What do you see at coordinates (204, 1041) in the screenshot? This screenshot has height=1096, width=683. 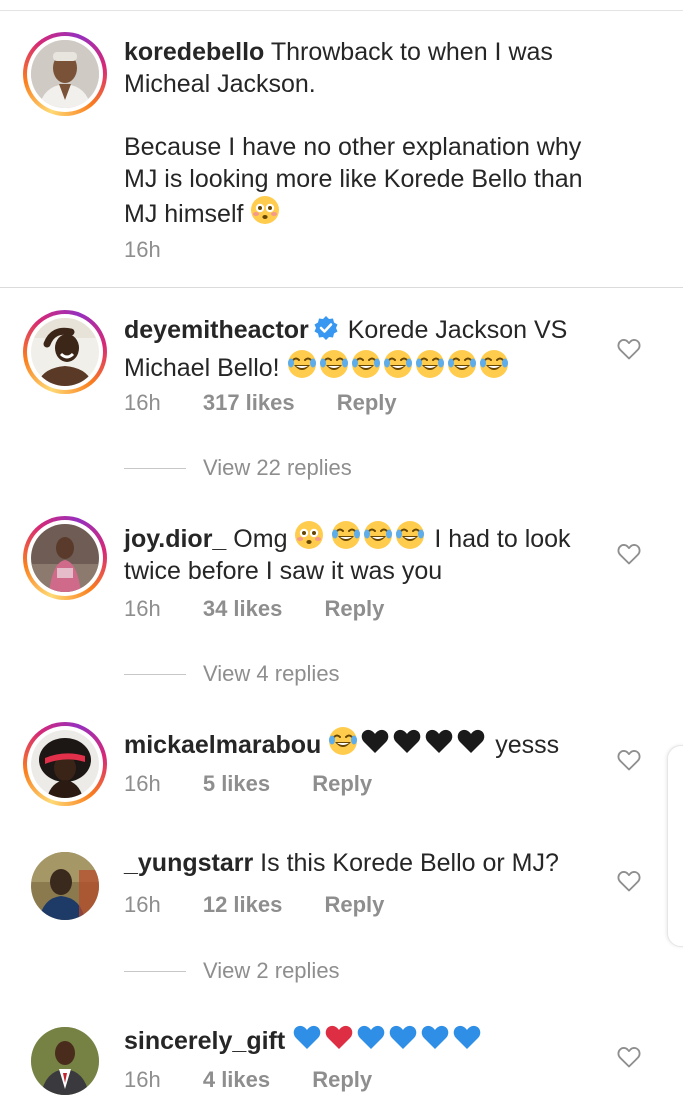 I see `comment-username: sincerely_gift` at bounding box center [204, 1041].